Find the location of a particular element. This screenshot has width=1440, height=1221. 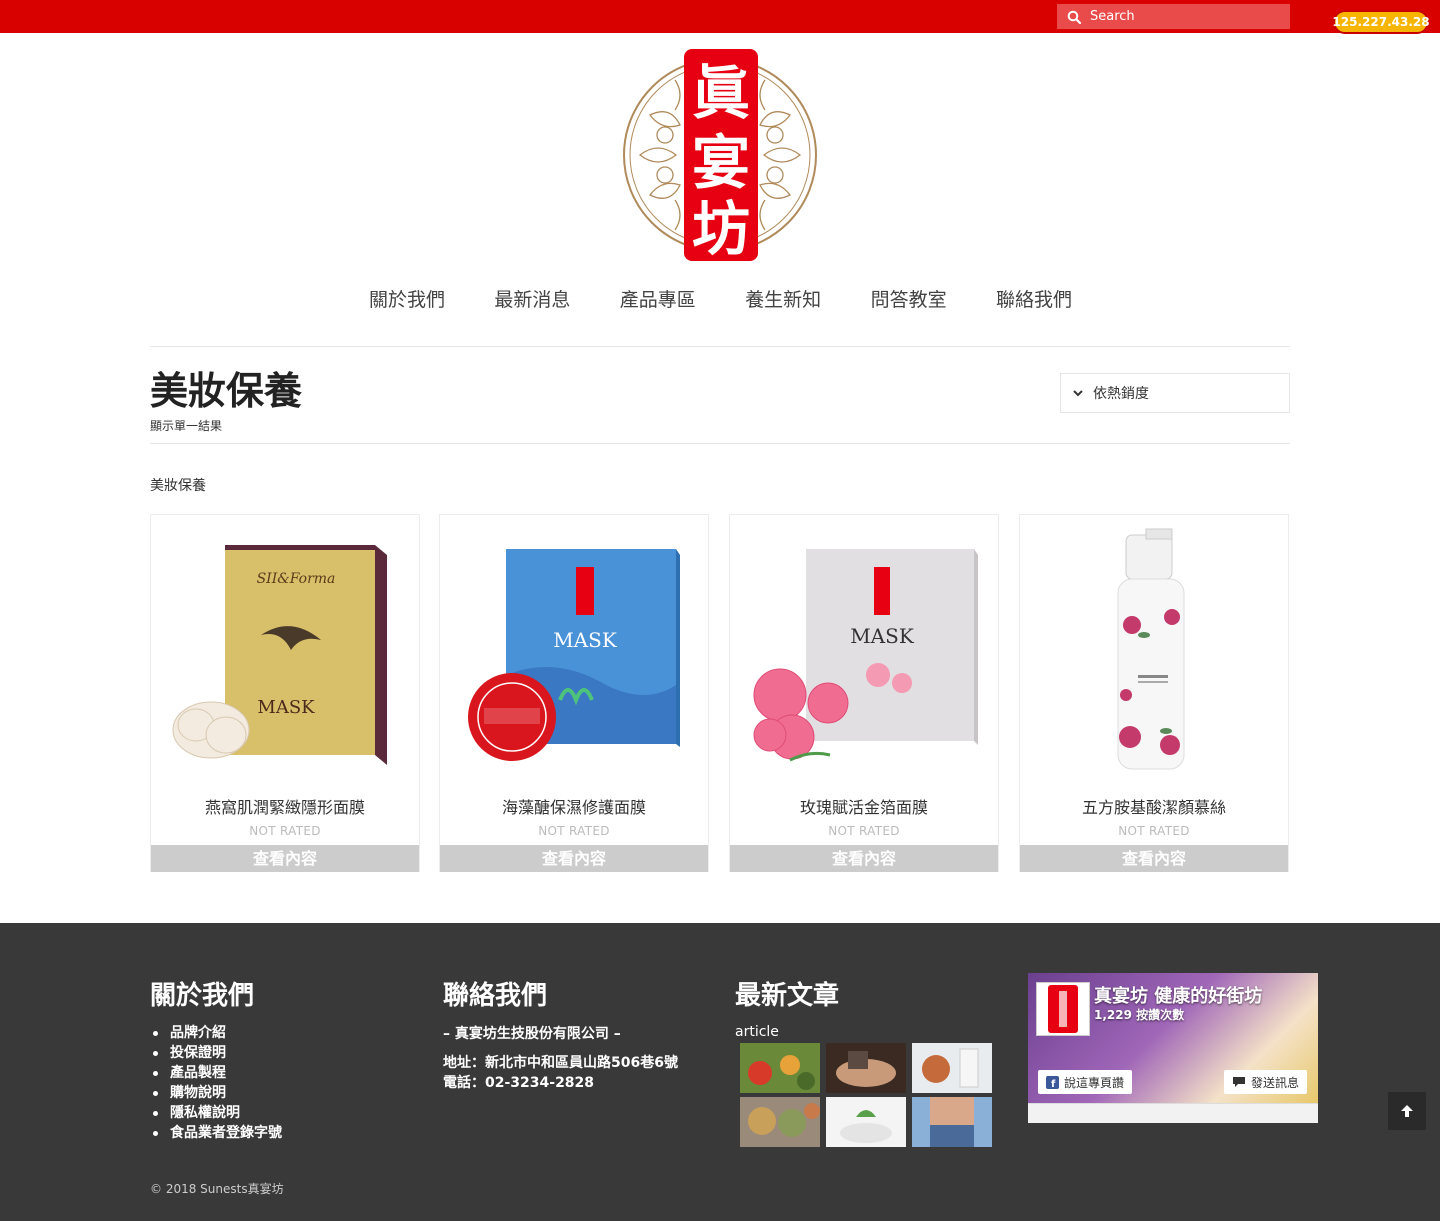

article-thumbnails is located at coordinates (866, 1096).